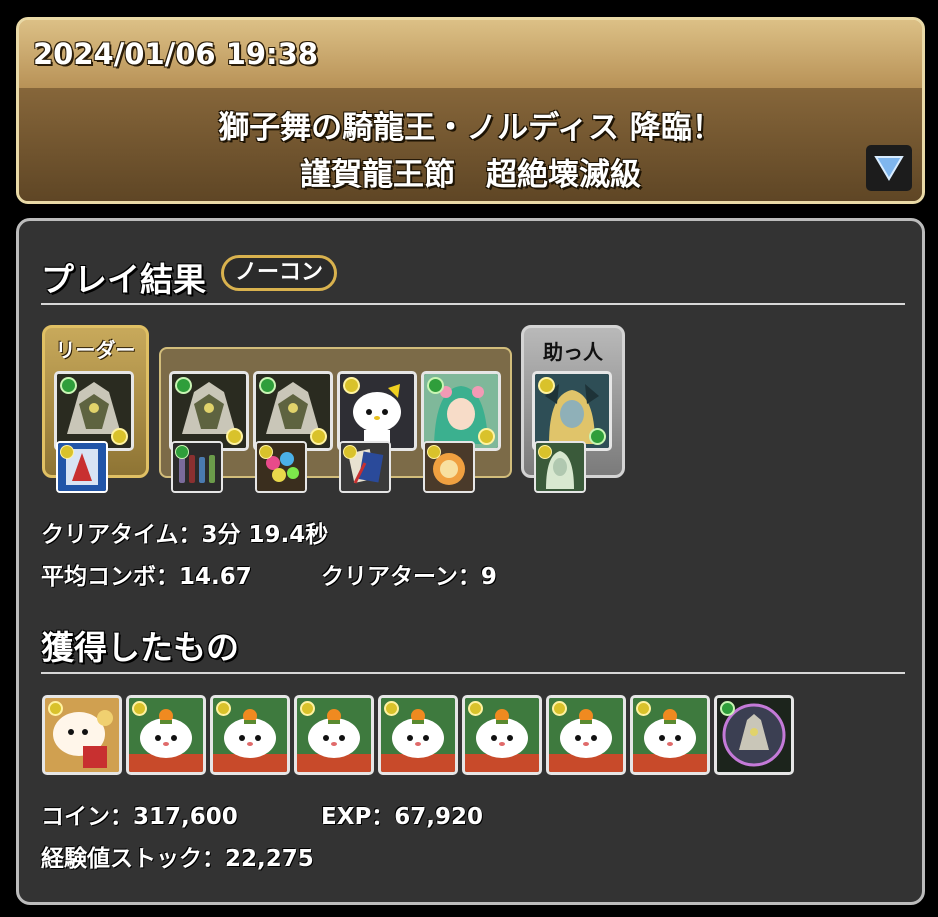 Image resolution: width=938 pixels, height=917 pixels. Describe the element at coordinates (470, 54) in the screenshot. I see `date-bar: 2024/01/06 19:38` at that location.